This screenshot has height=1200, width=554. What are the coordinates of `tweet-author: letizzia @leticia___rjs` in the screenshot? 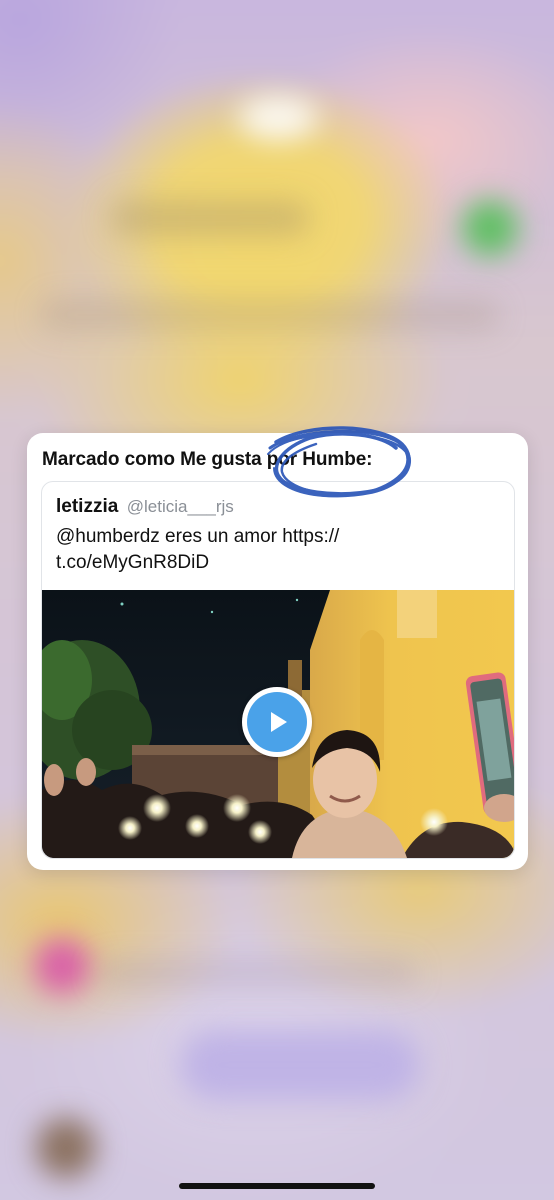 It's located at (145, 507).